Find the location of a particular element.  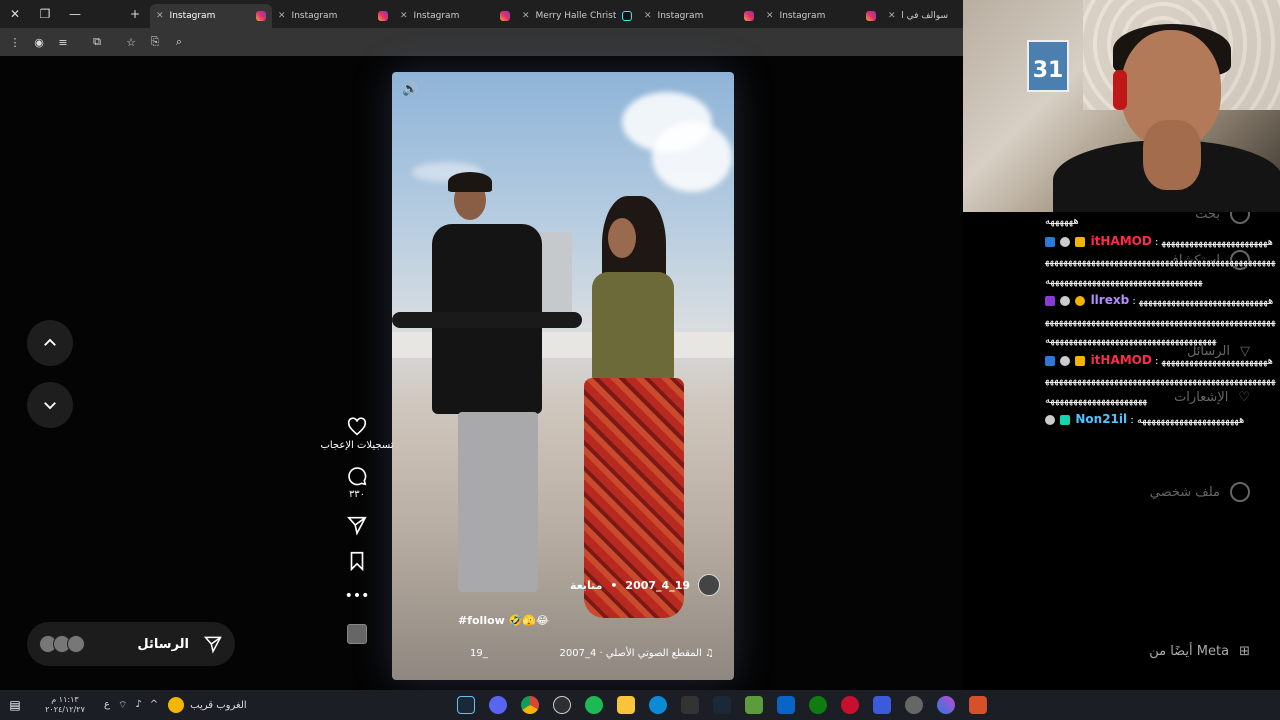

restore-window-icon: ❐ is located at coordinates (45, 14).